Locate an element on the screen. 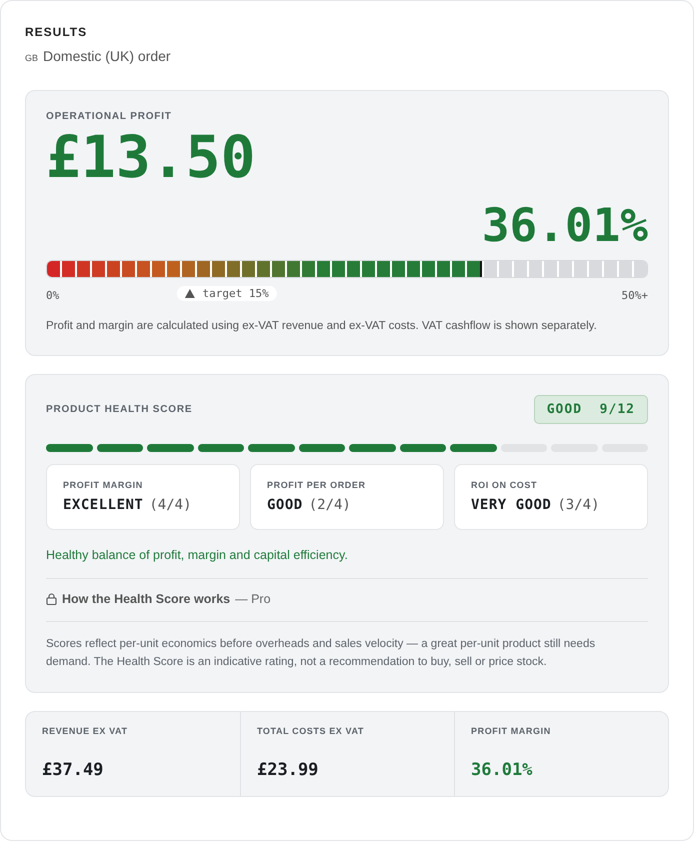 The height and width of the screenshot is (843, 696). profit-amount: £13.50 is located at coordinates (151, 157).